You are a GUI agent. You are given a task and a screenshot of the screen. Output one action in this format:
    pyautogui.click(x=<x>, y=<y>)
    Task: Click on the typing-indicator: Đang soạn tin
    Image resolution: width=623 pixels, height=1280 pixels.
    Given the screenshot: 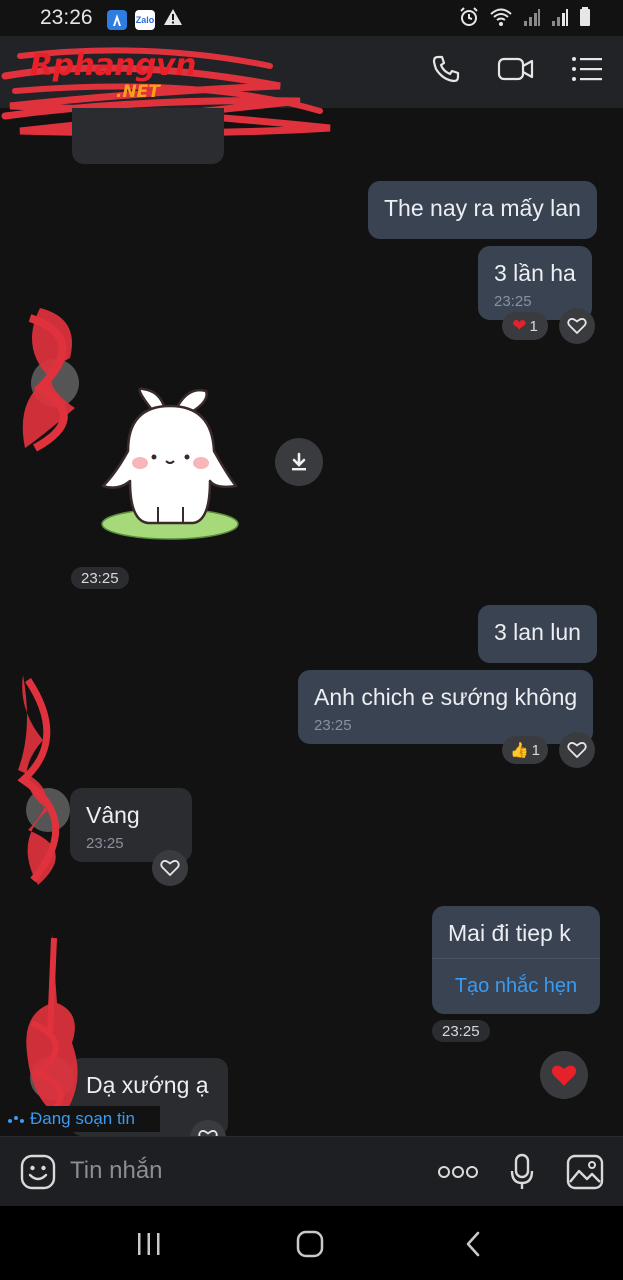 What is the action you would take?
    pyautogui.click(x=80, y=1119)
    